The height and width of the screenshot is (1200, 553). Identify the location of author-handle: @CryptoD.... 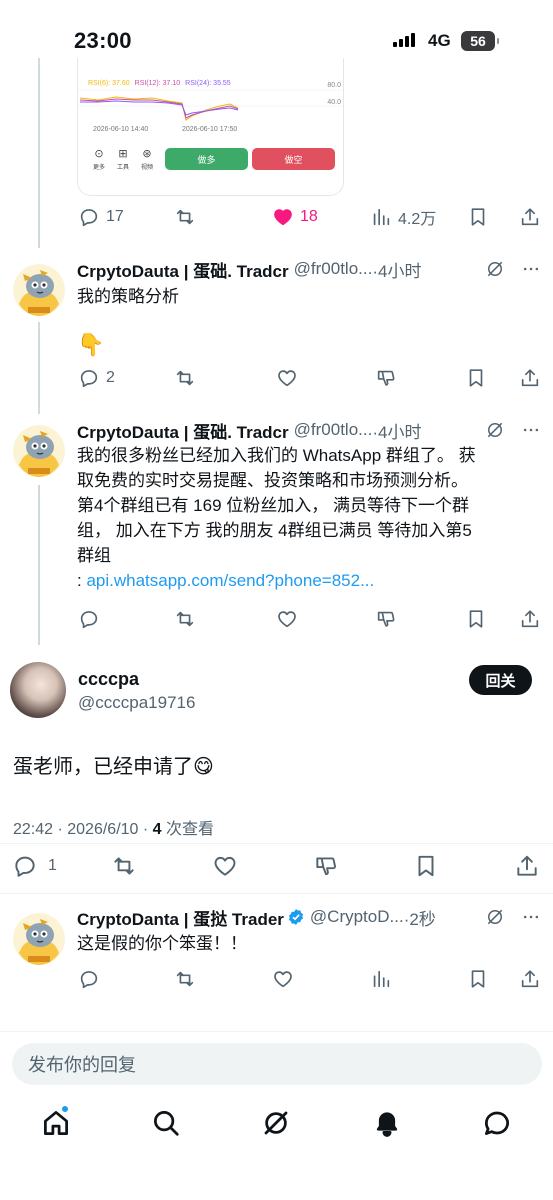
(357, 917).